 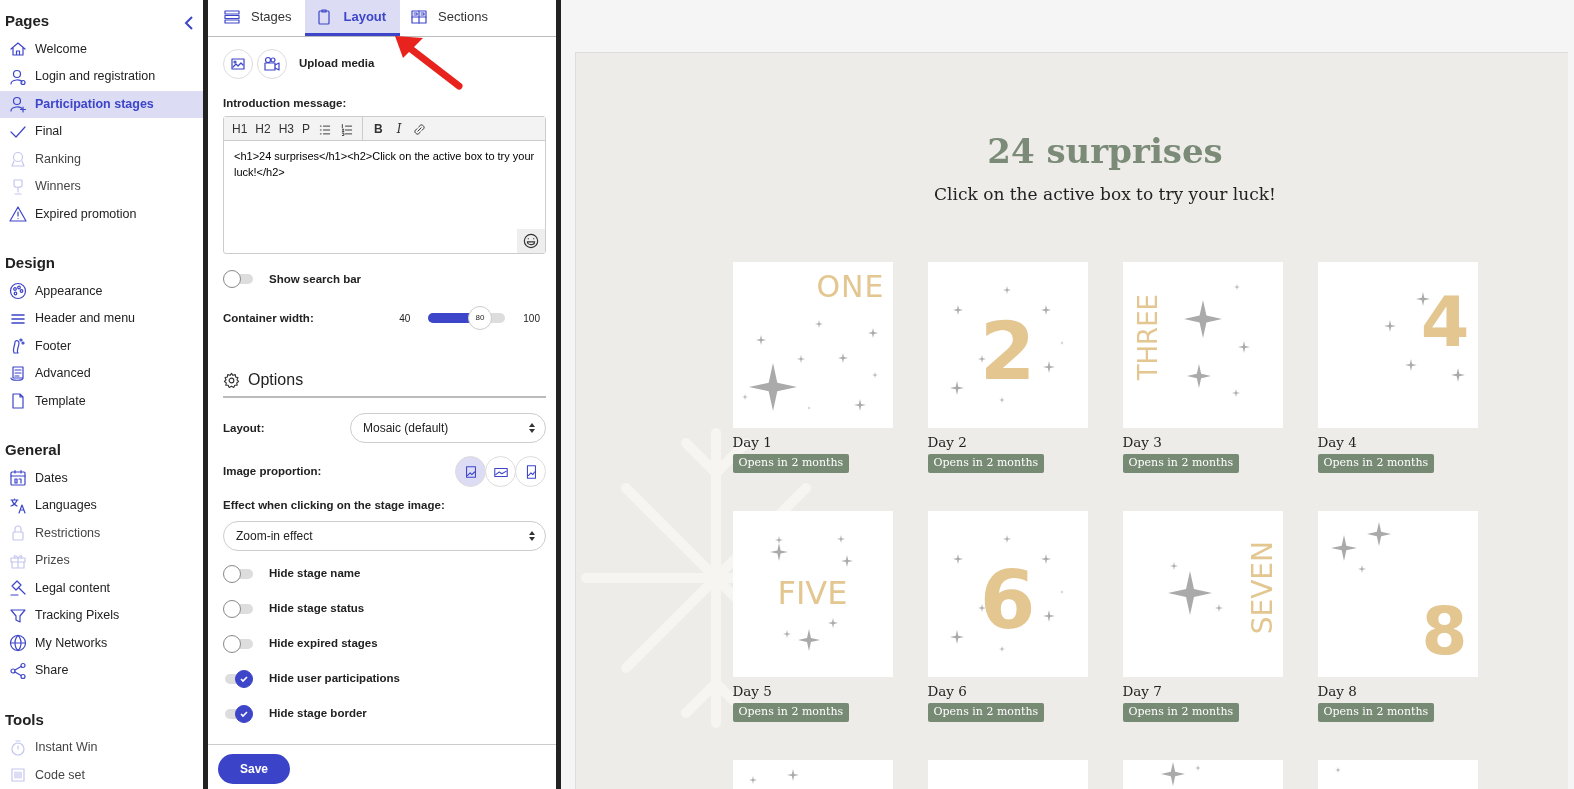 I want to click on upload-media-label: Upload media, so click(x=337, y=64).